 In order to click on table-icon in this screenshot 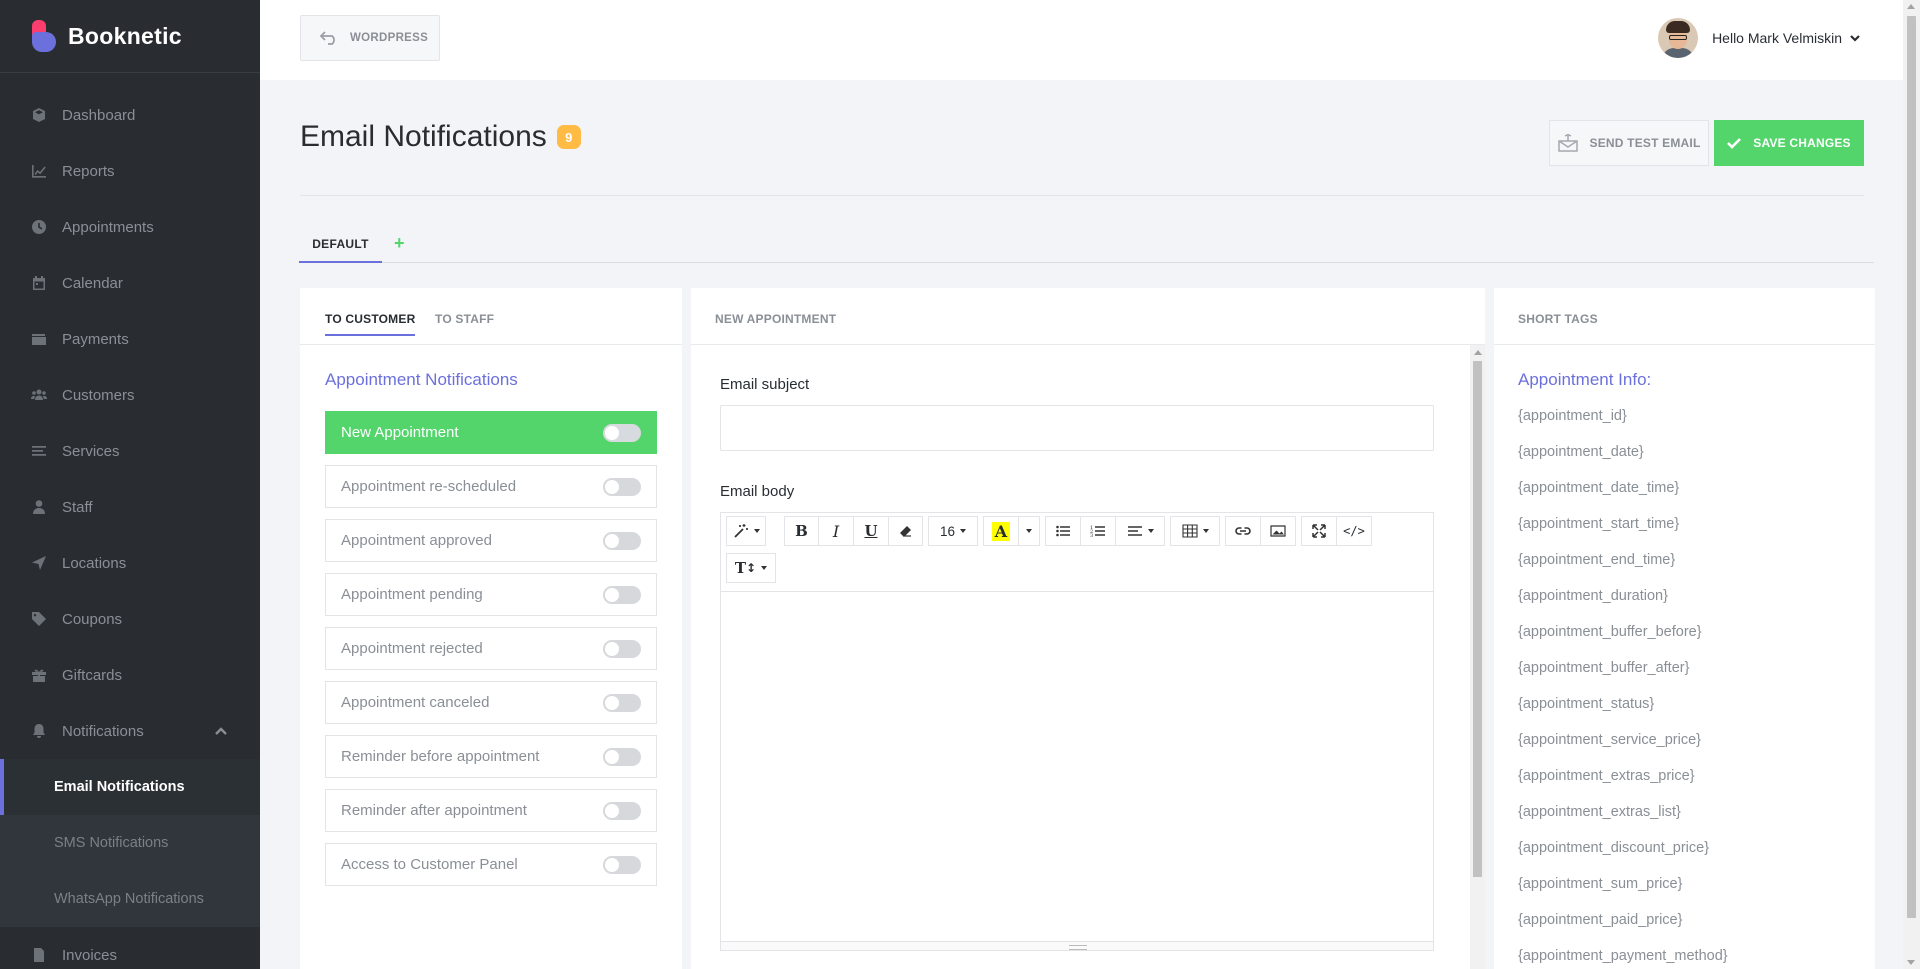, I will do `click(1195, 531)`.